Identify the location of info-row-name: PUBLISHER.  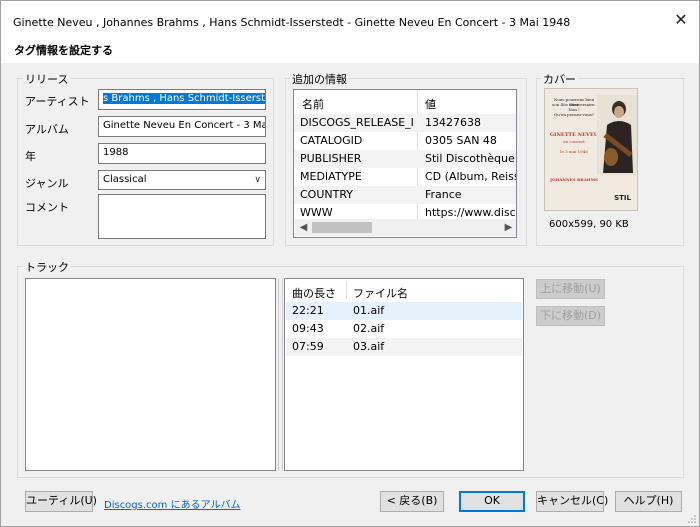
(331, 158).